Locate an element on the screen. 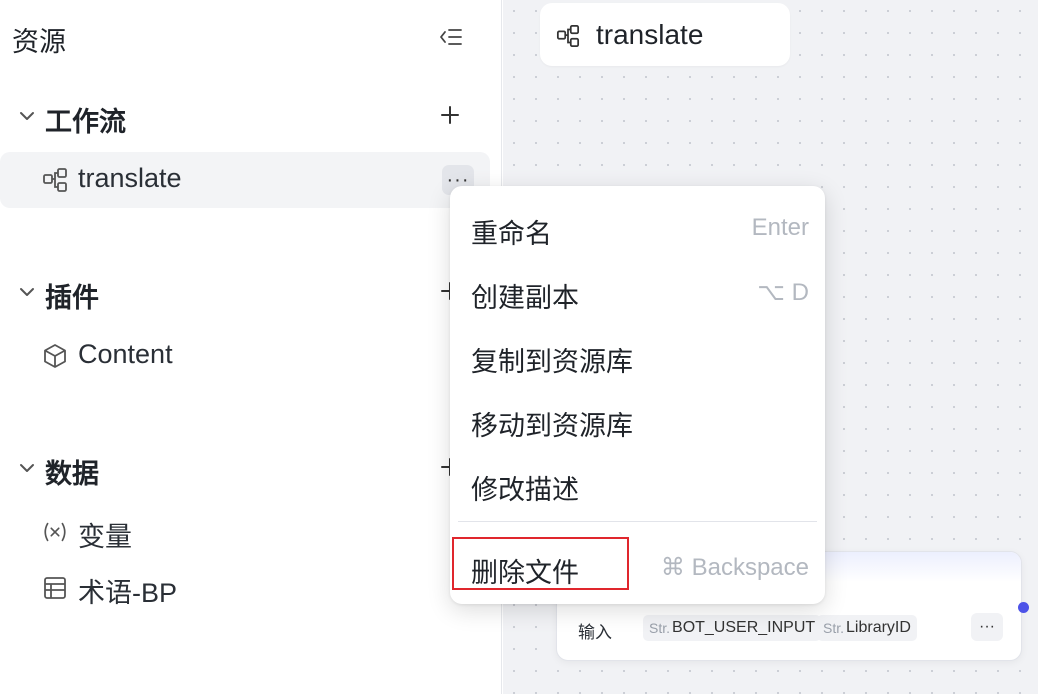  section-plugin: 插件 is located at coordinates (251, 293).